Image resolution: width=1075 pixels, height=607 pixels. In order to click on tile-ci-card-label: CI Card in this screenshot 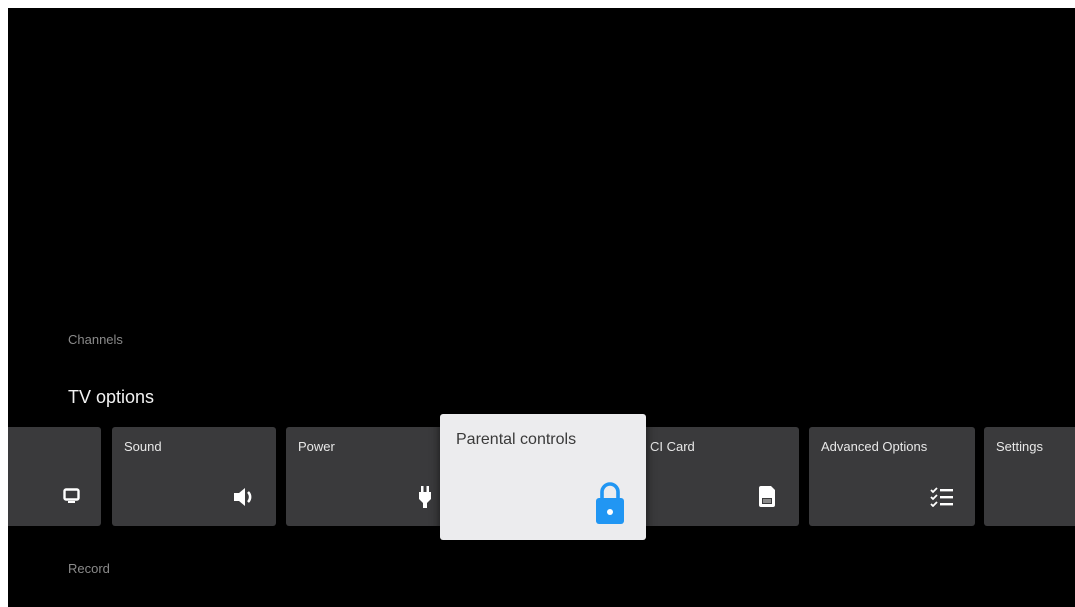, I will do `click(672, 446)`.